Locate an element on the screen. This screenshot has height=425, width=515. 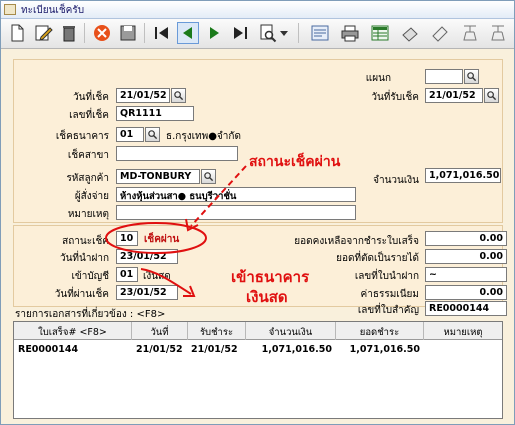
status-arrow is located at coordinates (218, 196).